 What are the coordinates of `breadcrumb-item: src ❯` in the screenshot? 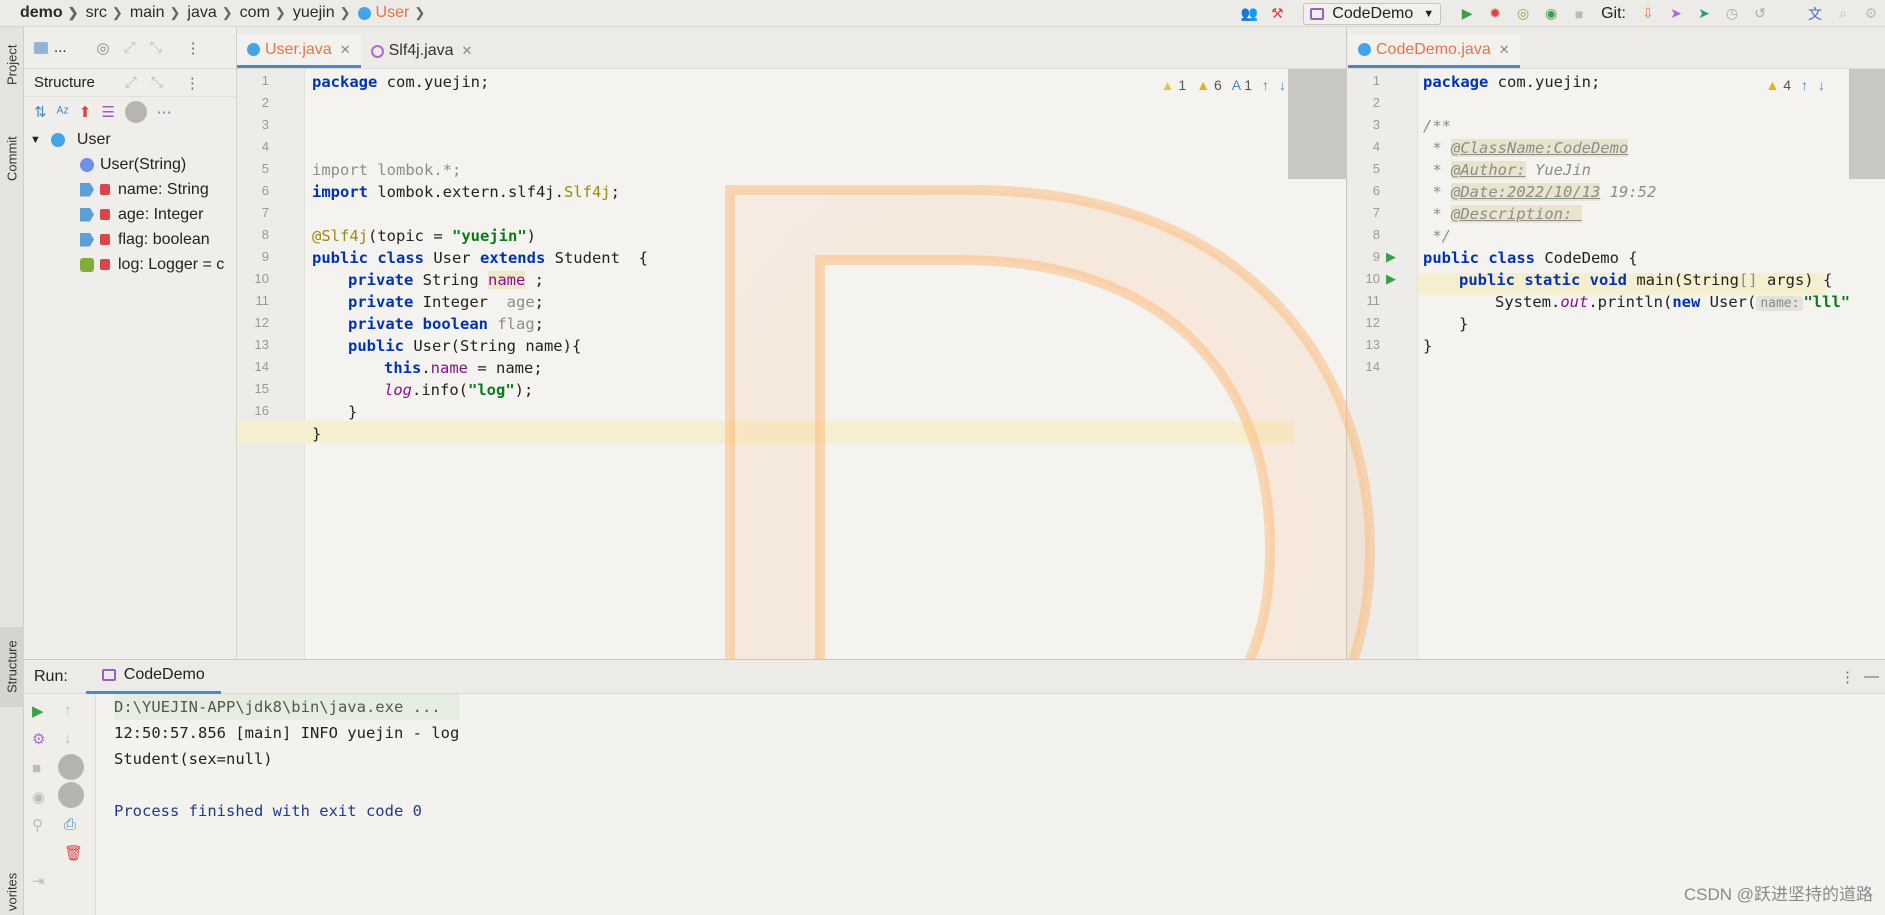 It's located at (108, 13).